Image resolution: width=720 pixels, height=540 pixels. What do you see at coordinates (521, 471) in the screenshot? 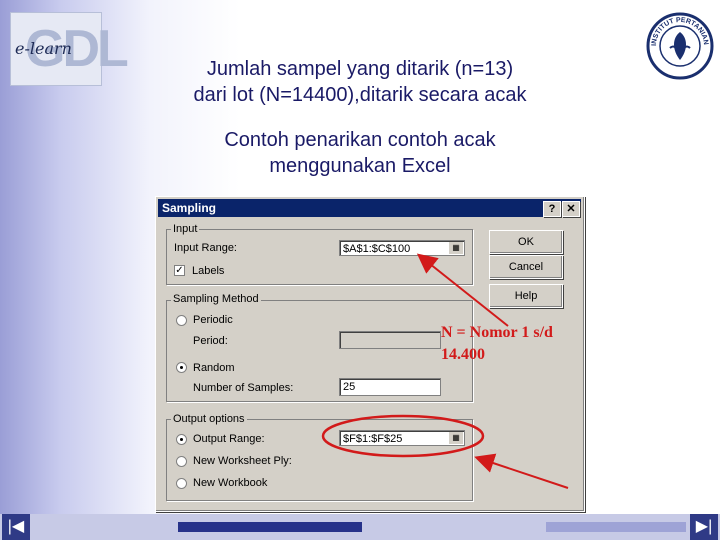
I see `arrow-to-output-range` at bounding box center [521, 471].